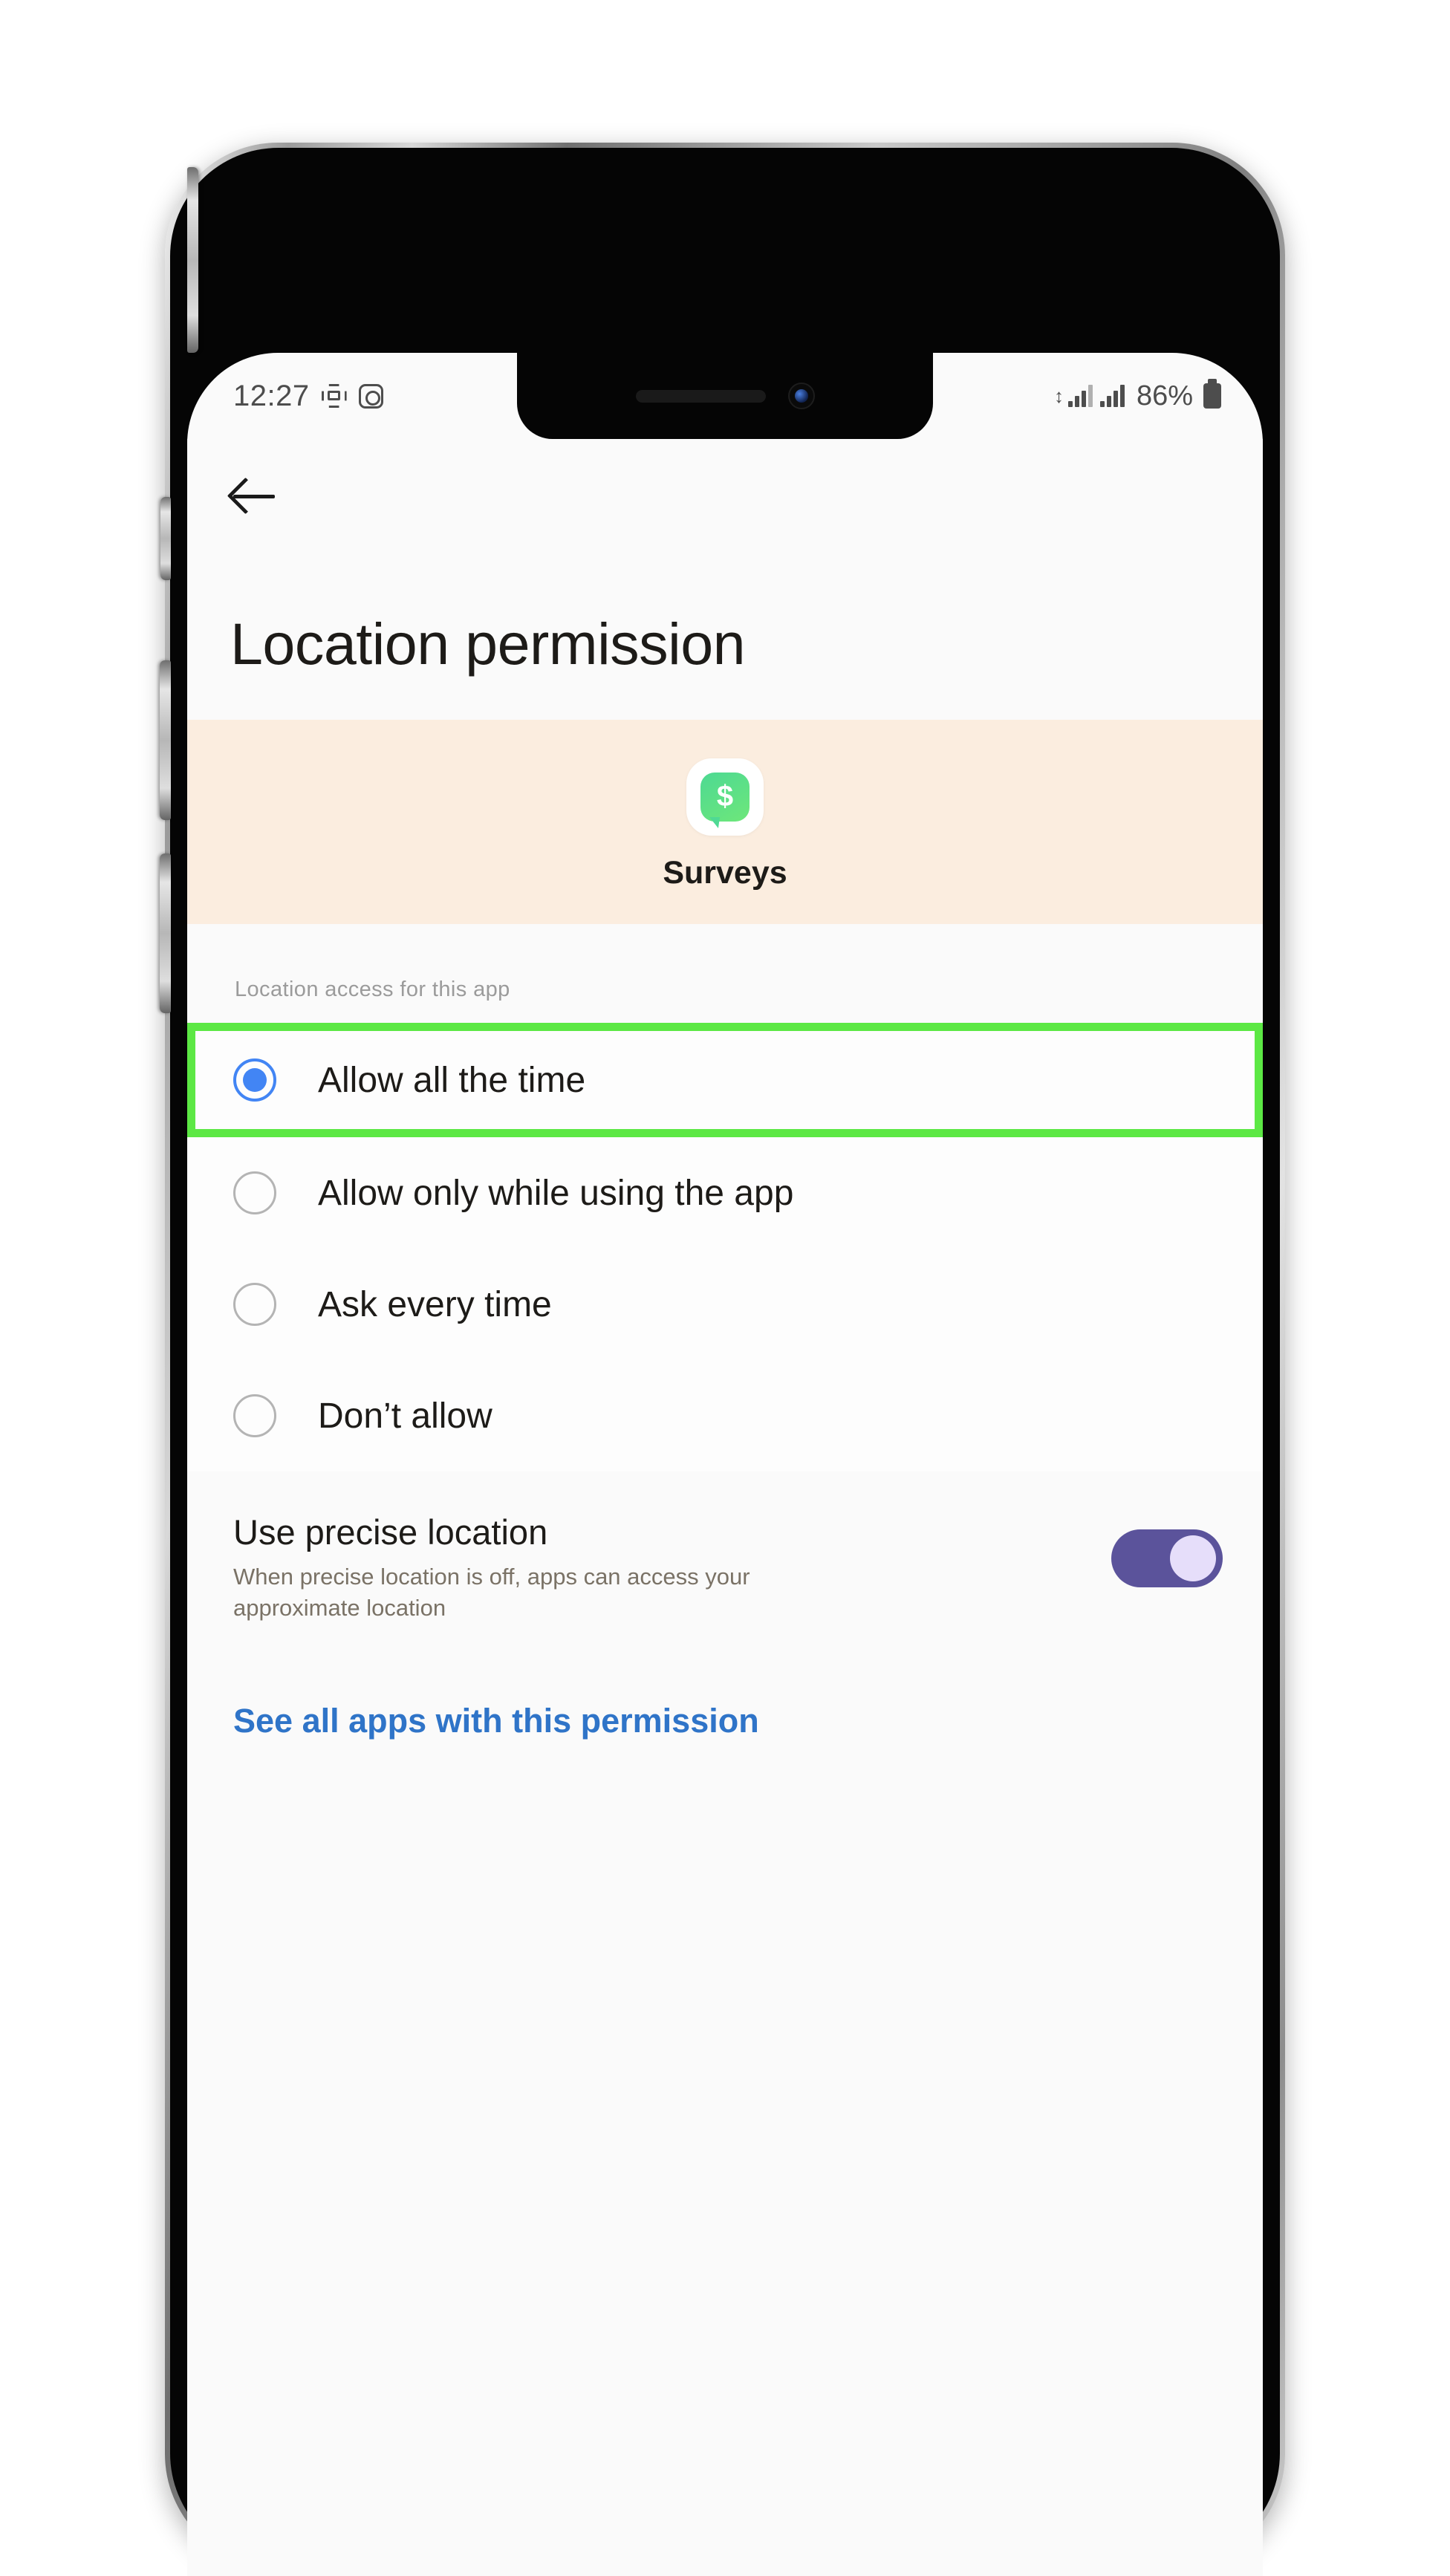 The width and height of the screenshot is (1450, 2576). Describe the element at coordinates (165, 740) in the screenshot. I see `volume-up-button` at that location.